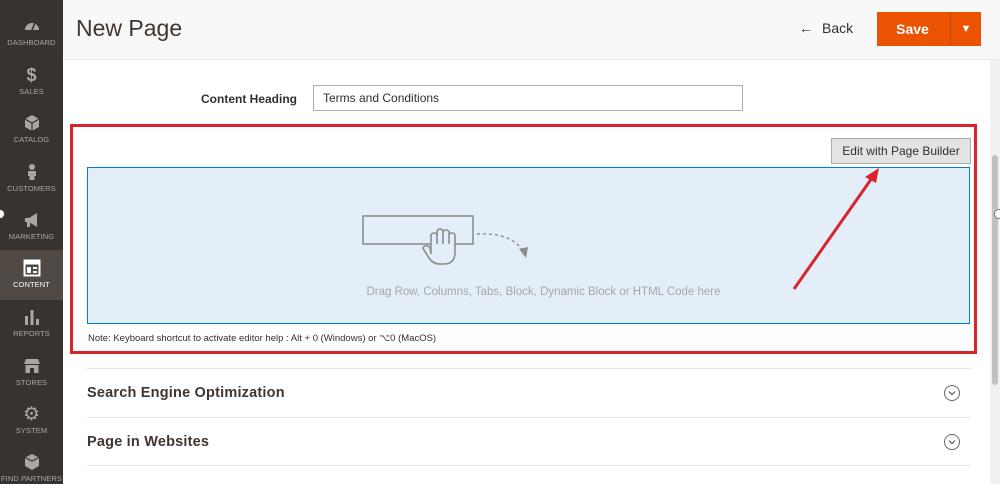 The height and width of the screenshot is (484, 1000). What do you see at coordinates (528, 392) in the screenshot?
I see `section-seo: Search Engine Optimization` at bounding box center [528, 392].